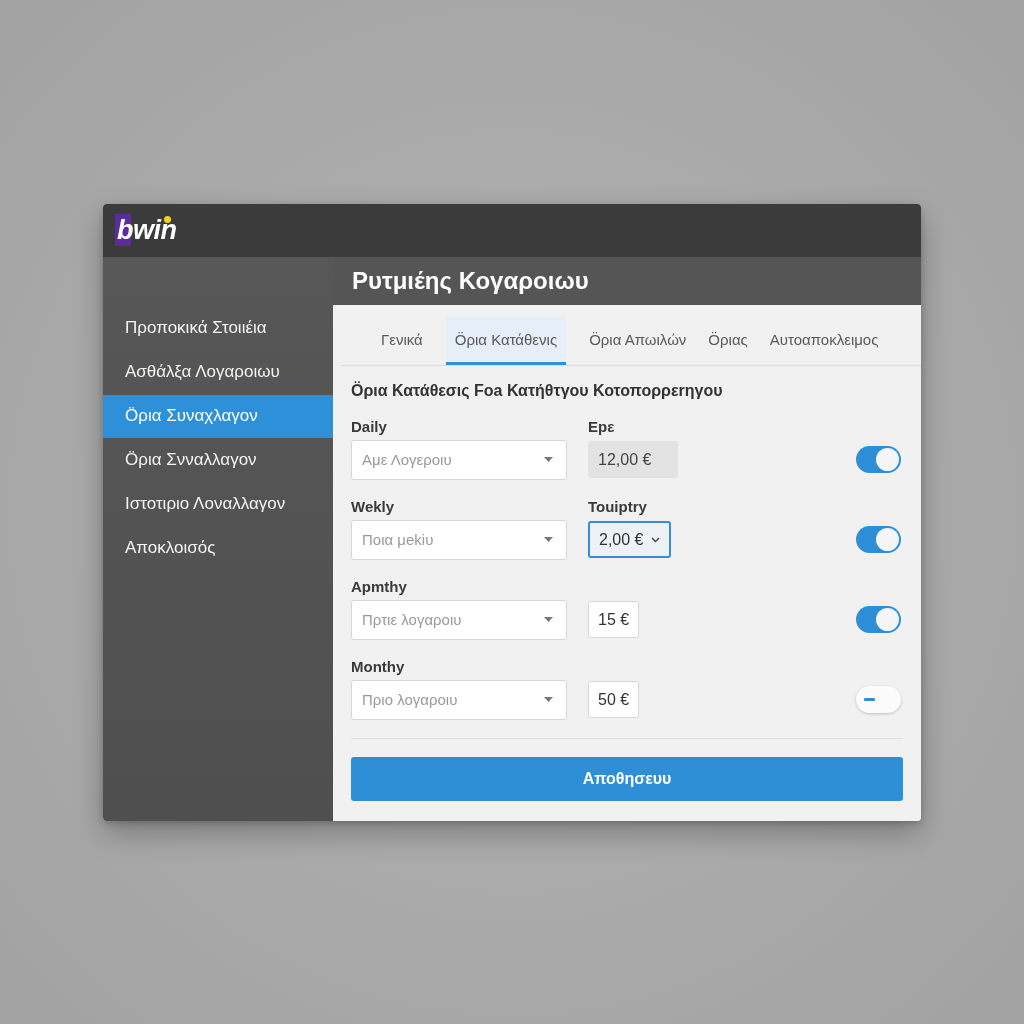 The image size is (1024, 1024). I want to click on amount-field: 50 €, so click(614, 699).